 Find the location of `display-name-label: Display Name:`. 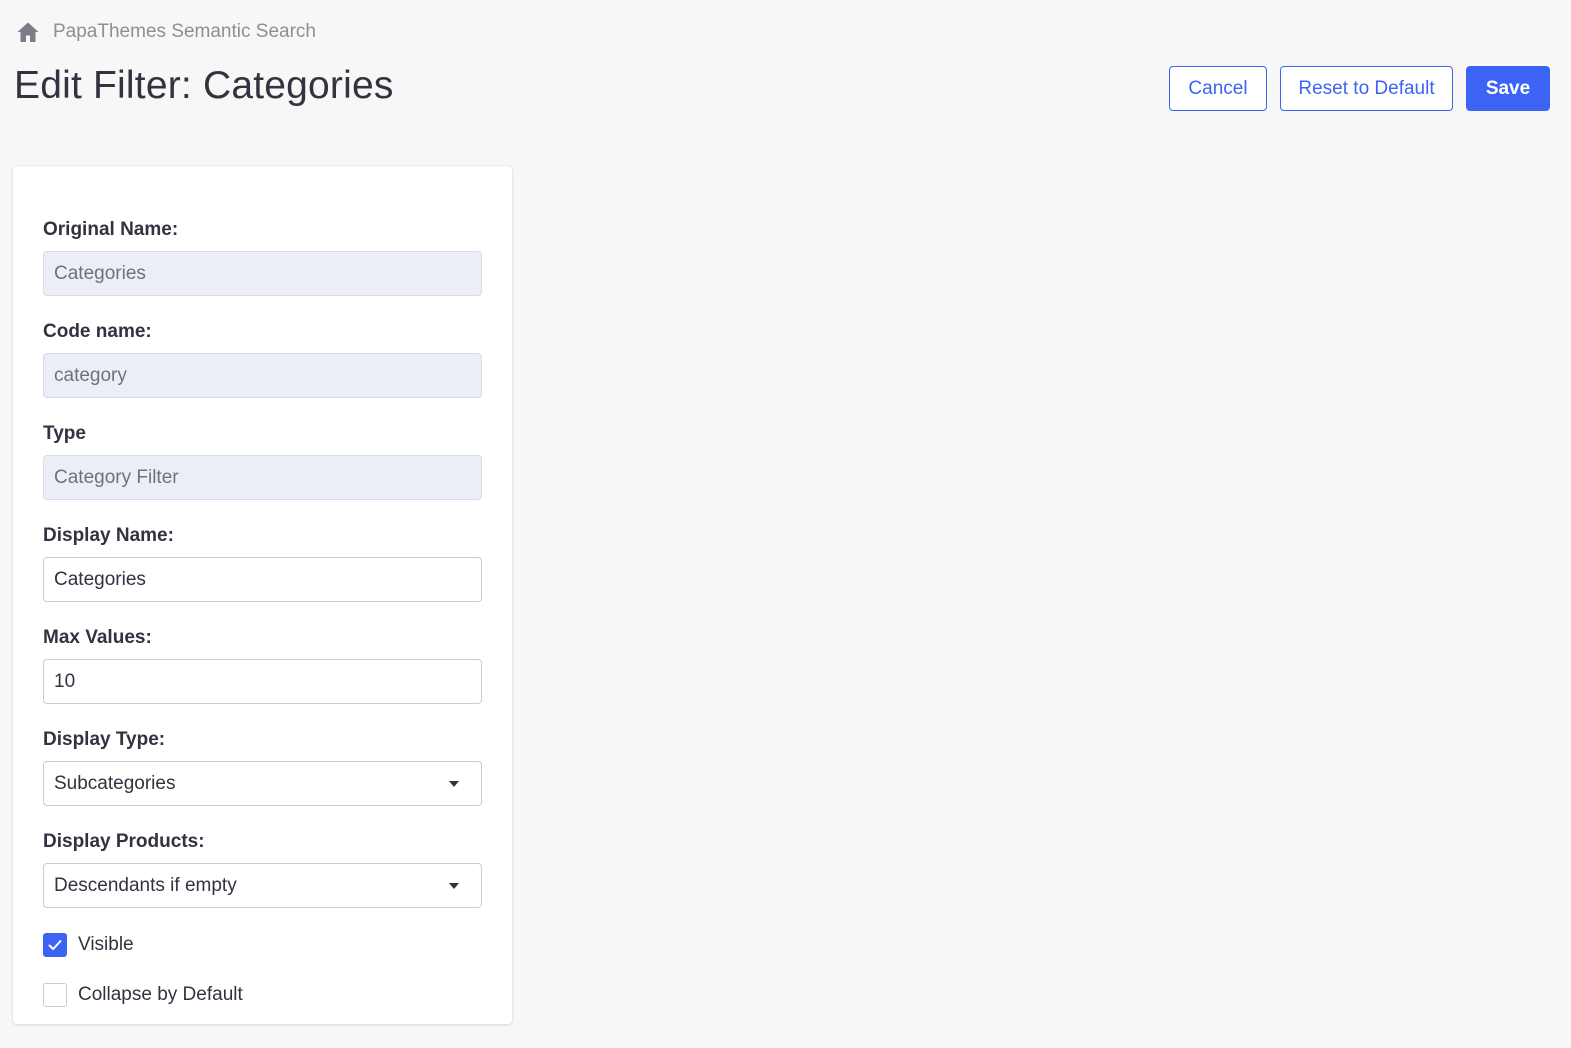

display-name-label: Display Name: is located at coordinates (108, 535).